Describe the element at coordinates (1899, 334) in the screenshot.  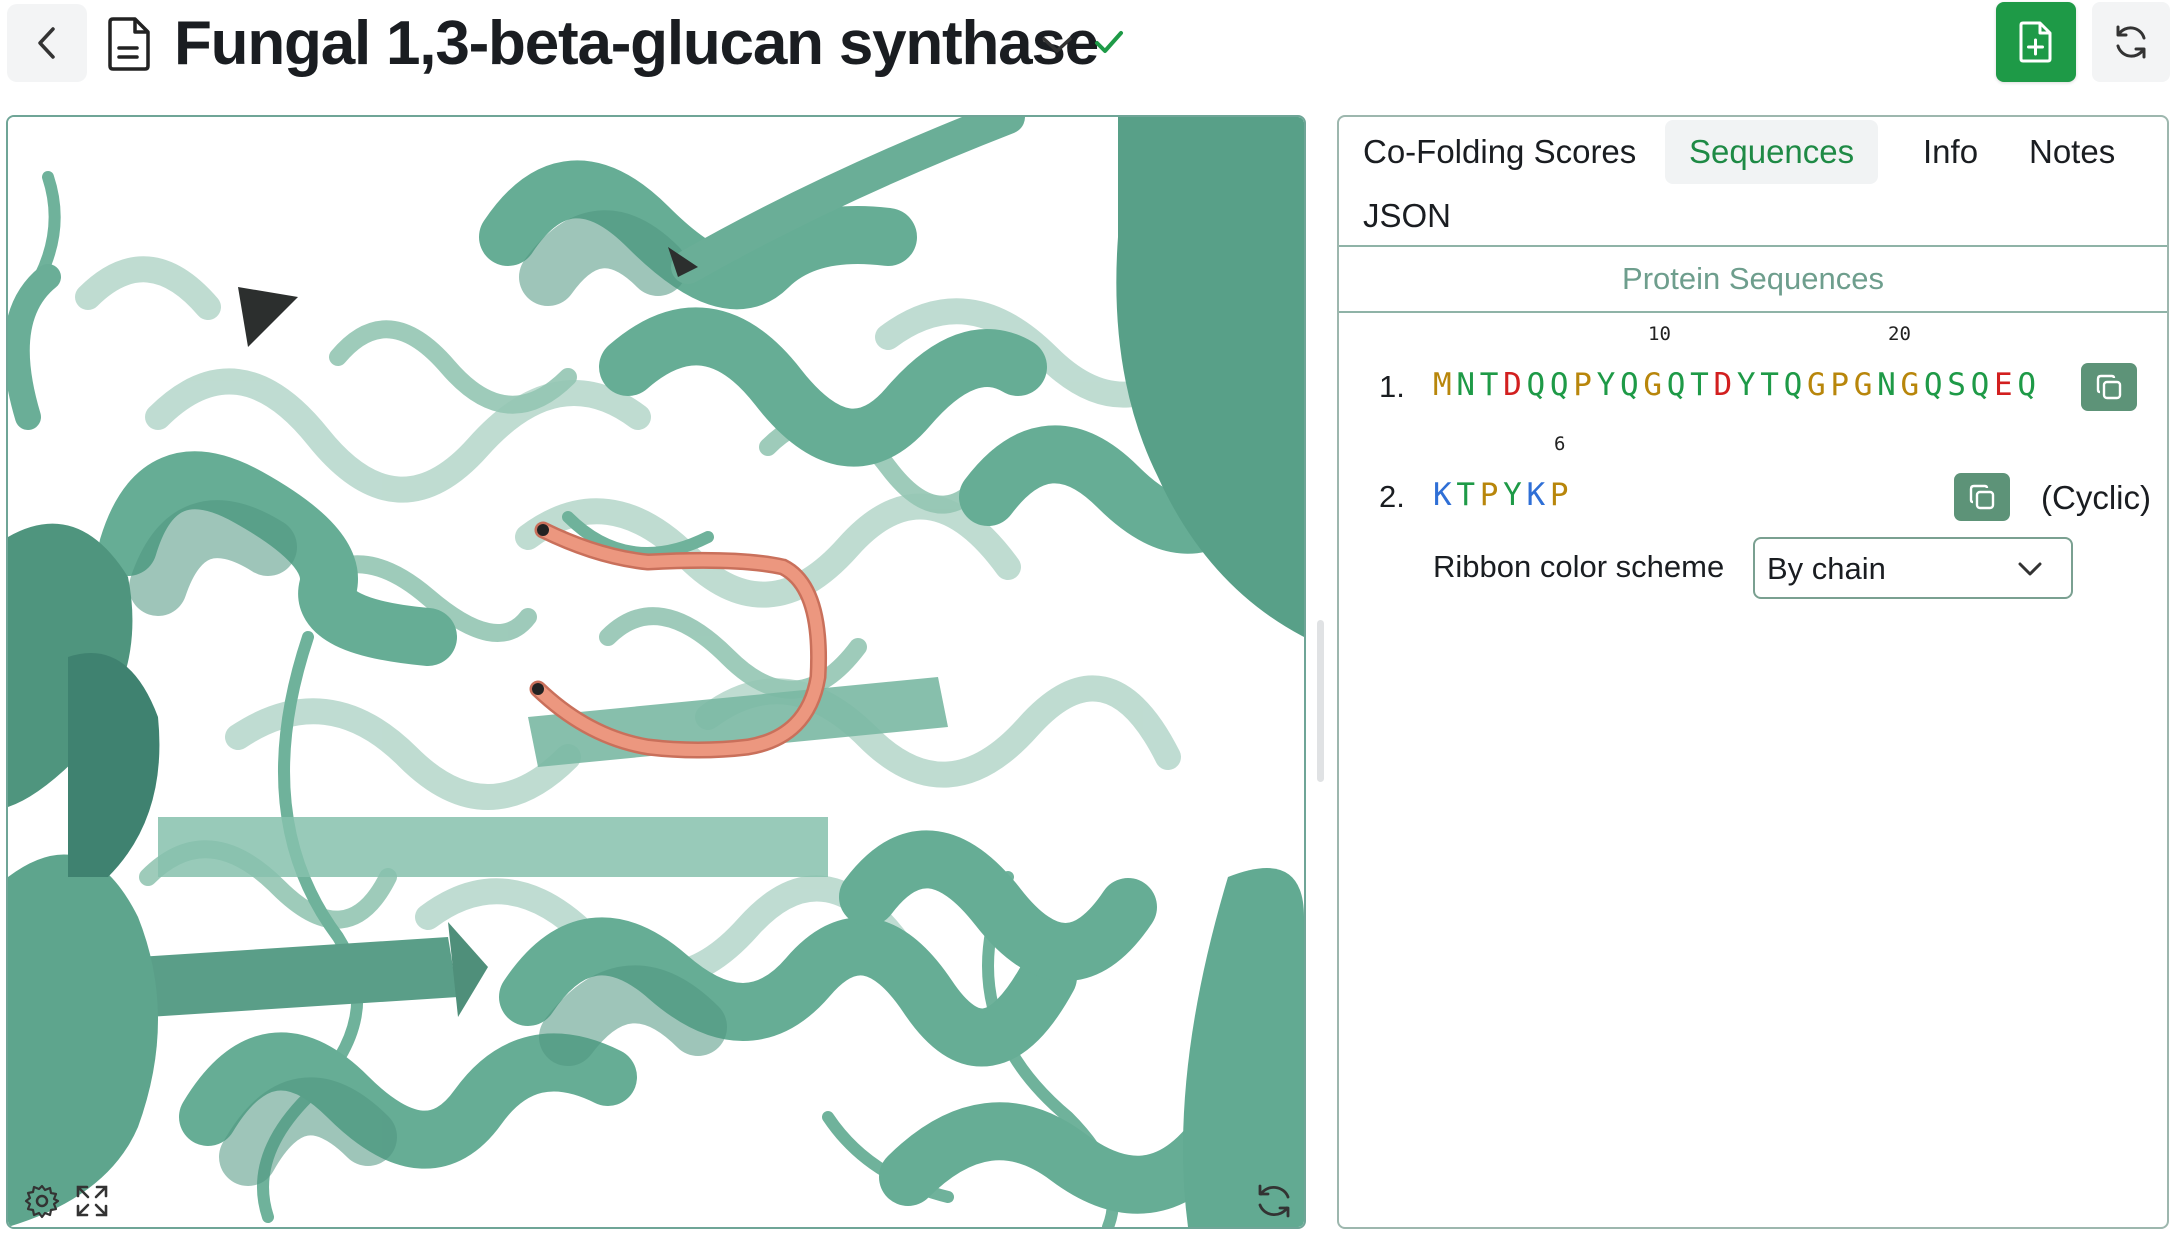
I see `sequence-ruler-mark: 20` at that location.